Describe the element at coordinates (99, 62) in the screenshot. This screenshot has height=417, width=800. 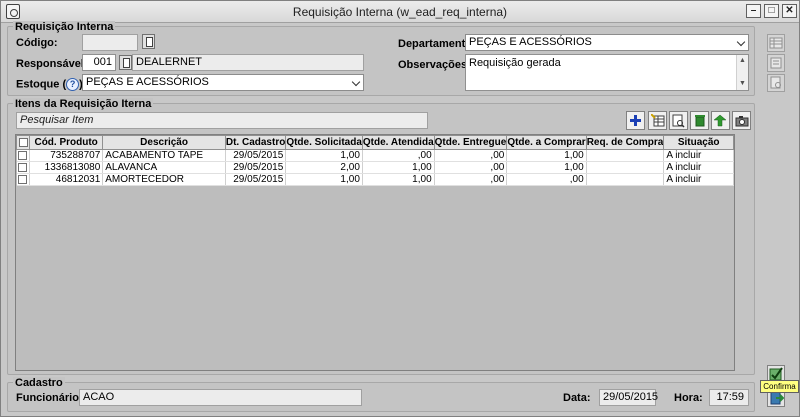
I see `responsavel-code-field: 001` at that location.